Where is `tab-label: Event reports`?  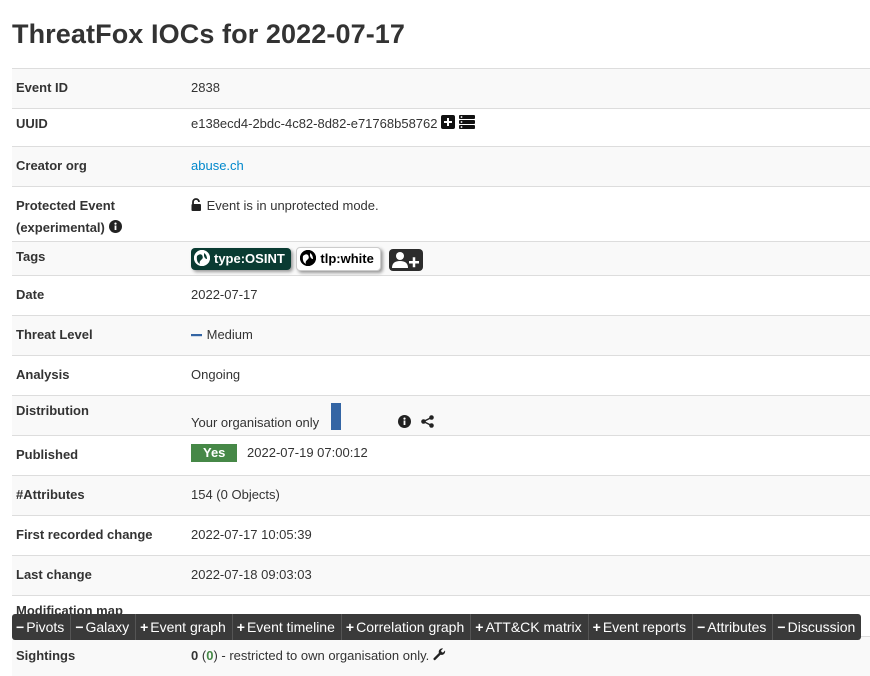 tab-label: Event reports is located at coordinates (644, 627).